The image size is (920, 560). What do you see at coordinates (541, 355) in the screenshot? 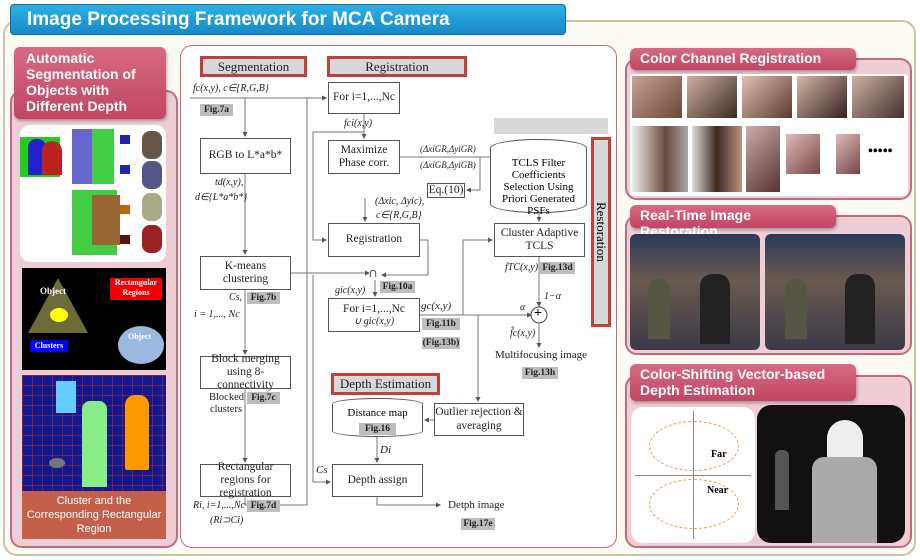
I see `multifocusing-image-label: Multifocusing image` at bounding box center [541, 355].